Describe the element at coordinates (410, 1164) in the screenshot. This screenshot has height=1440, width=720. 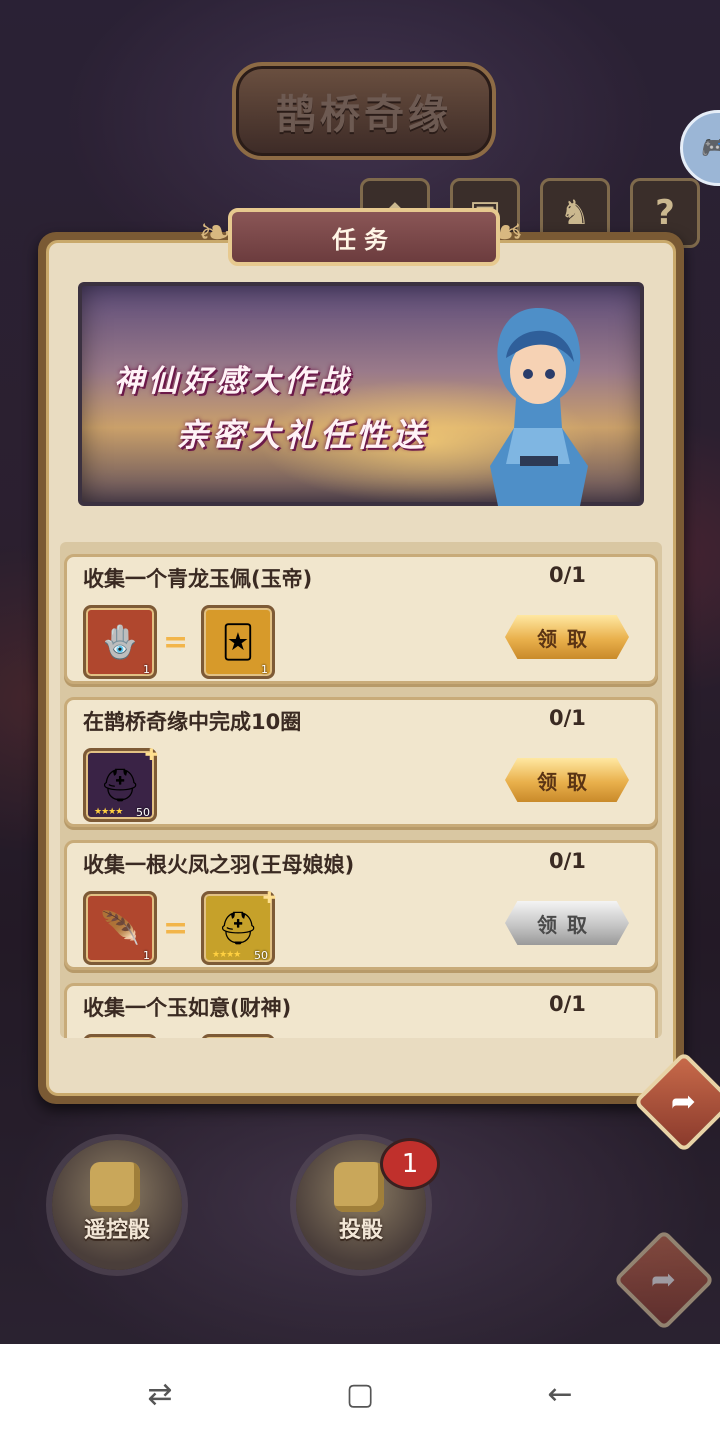
I see `roll-count-badge: 1` at that location.